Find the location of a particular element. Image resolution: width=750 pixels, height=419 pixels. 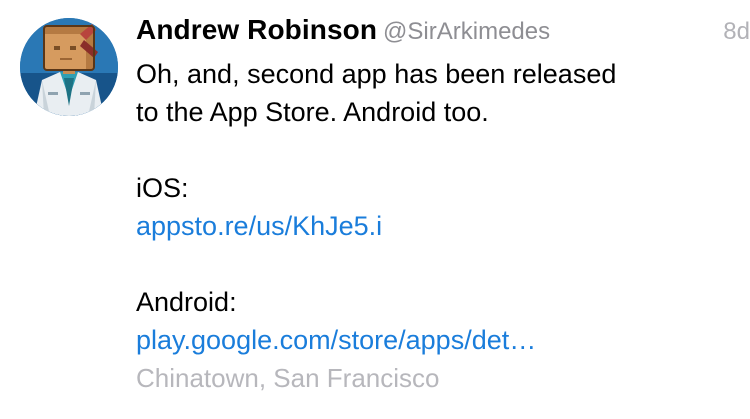

tweet-location: Chinatown, San Francisco is located at coordinates (436, 378).